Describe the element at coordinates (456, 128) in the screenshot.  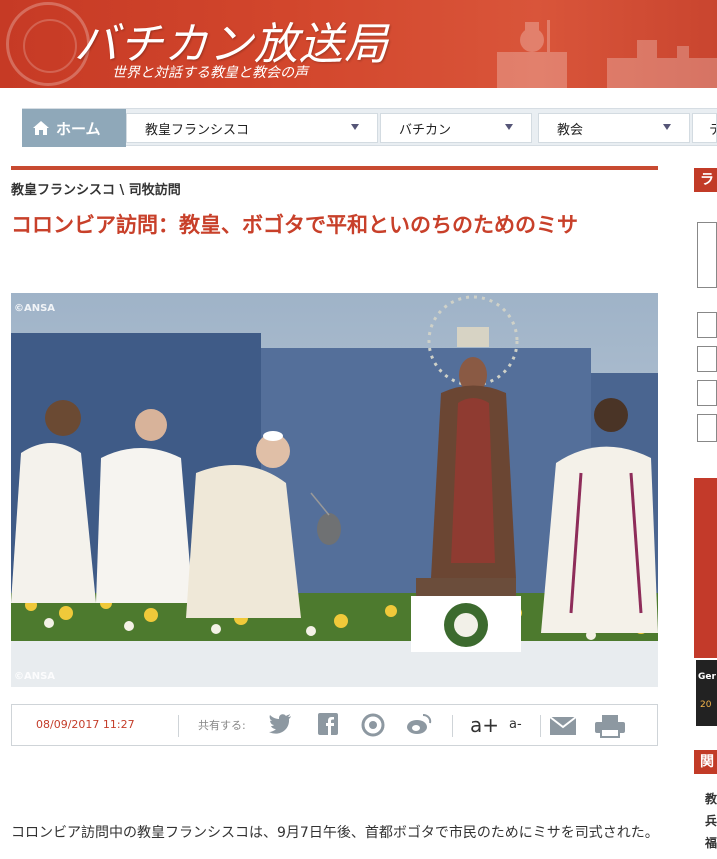
I see `nav-item-vatican: バチカン` at that location.